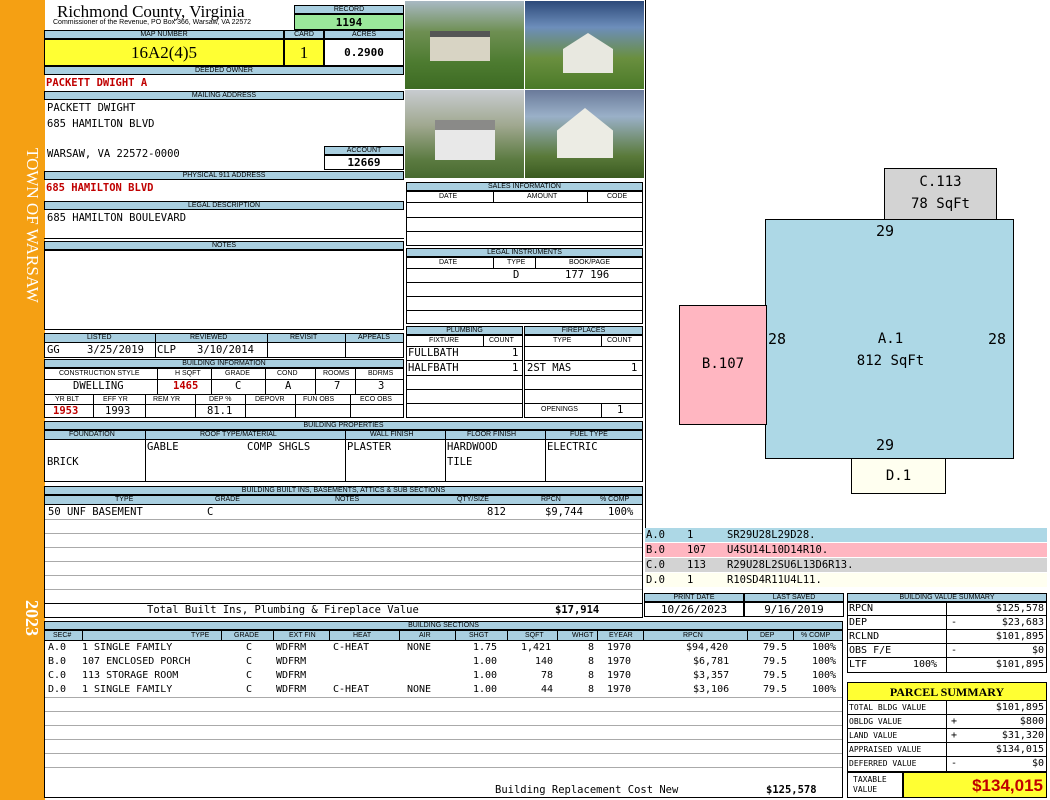 This screenshot has width=1050, height=800. What do you see at coordinates (946, 664) in the screenshot?
I see `summary-row: LTF 100% $101,895` at bounding box center [946, 664].